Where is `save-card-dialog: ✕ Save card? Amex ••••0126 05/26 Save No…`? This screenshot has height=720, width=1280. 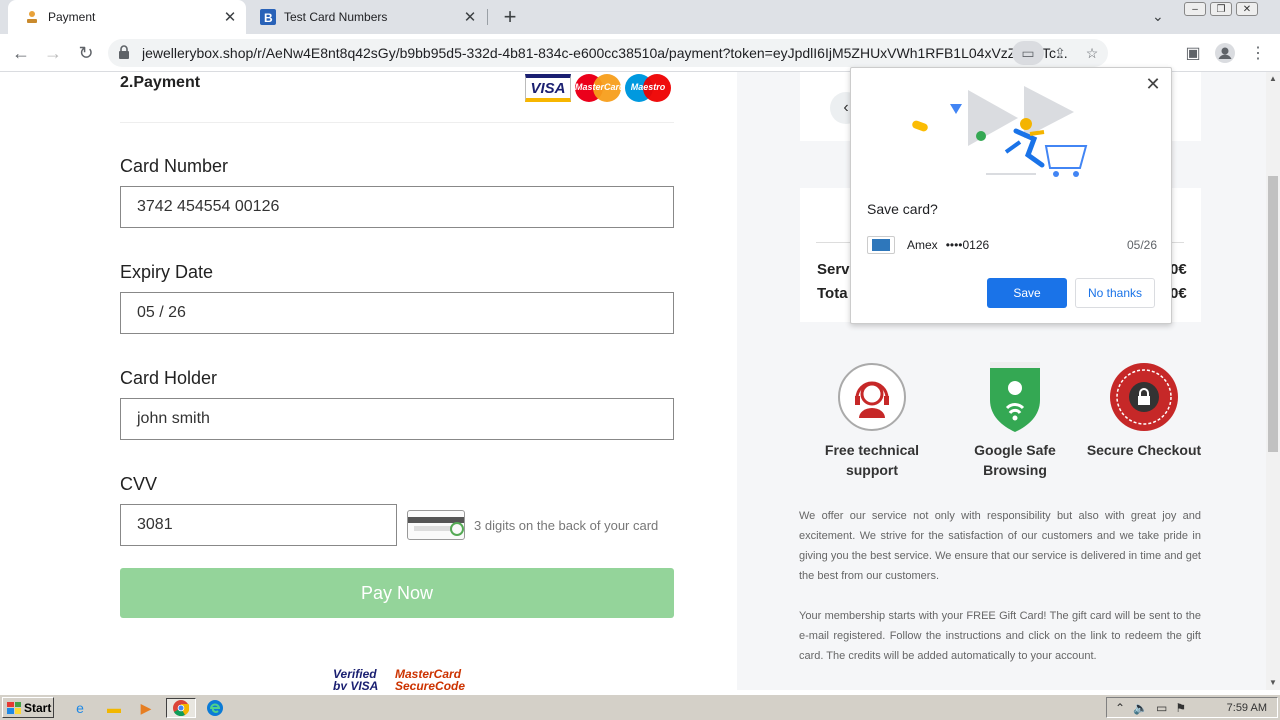 save-card-dialog: ✕ Save card? Amex ••••0126 05/26 Save No… is located at coordinates (1011, 195).